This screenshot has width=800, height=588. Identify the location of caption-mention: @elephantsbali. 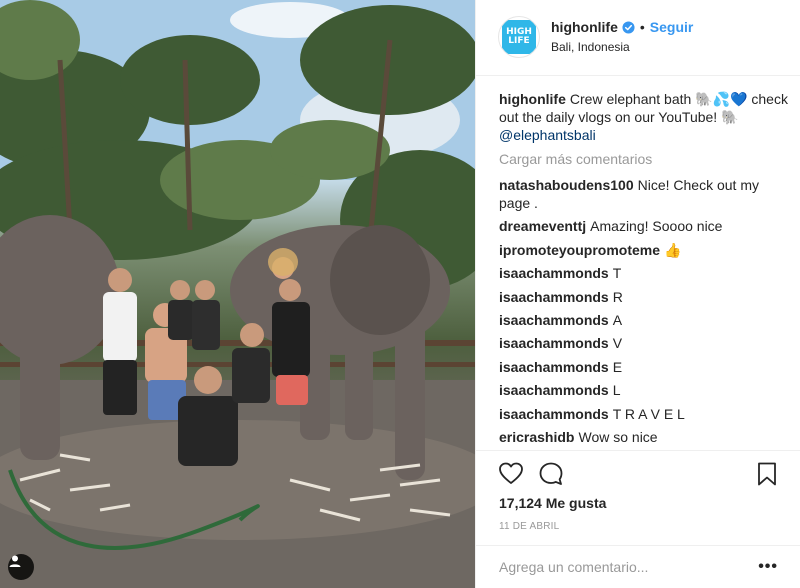
(547, 135).